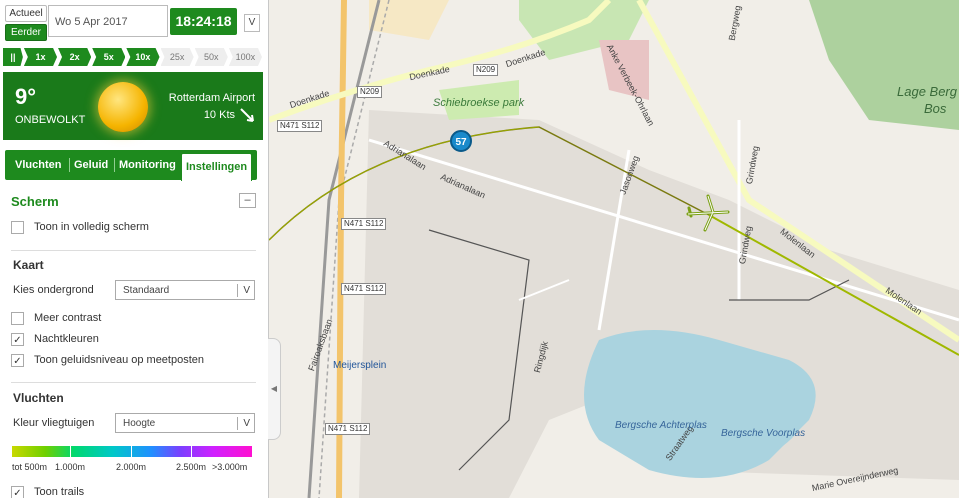 Image resolution: width=959 pixels, height=498 pixels. Describe the element at coordinates (935, 108) in the screenshot. I see `map-label-forest: Bos` at that location.